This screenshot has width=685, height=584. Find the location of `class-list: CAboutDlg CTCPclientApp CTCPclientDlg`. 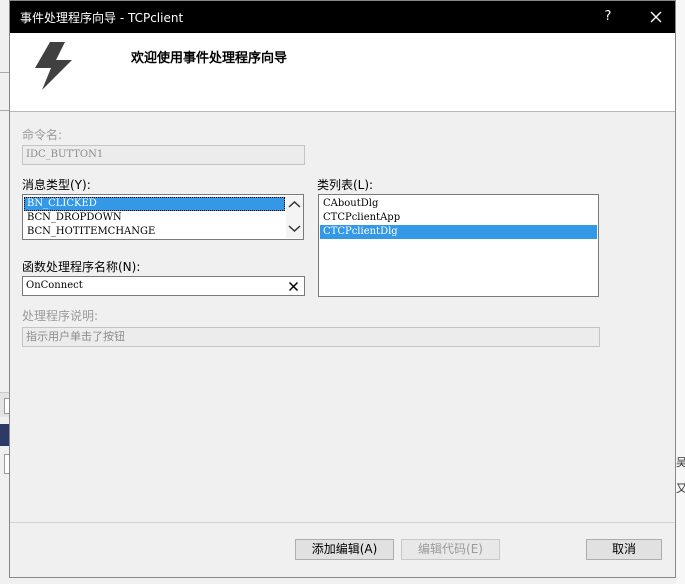

class-list: CAboutDlg CTCPclientApp CTCPclientDlg is located at coordinates (458, 245).